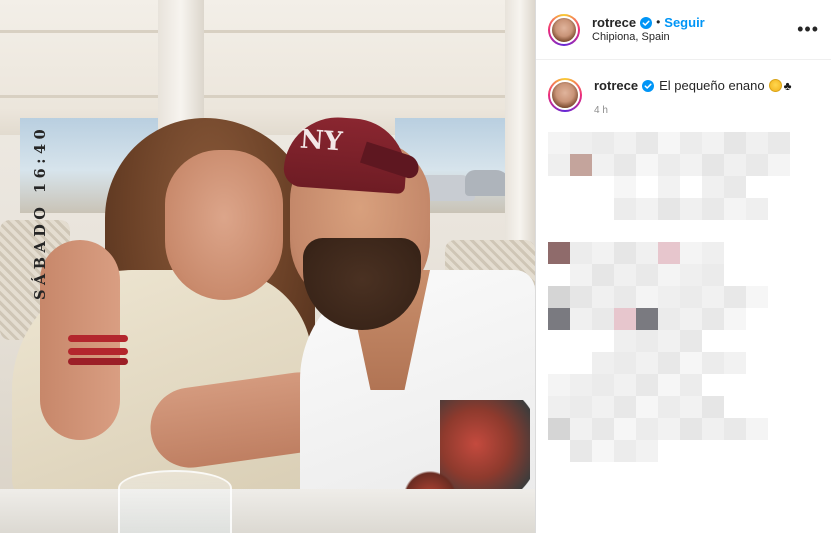  I want to click on avatar, so click(564, 29).